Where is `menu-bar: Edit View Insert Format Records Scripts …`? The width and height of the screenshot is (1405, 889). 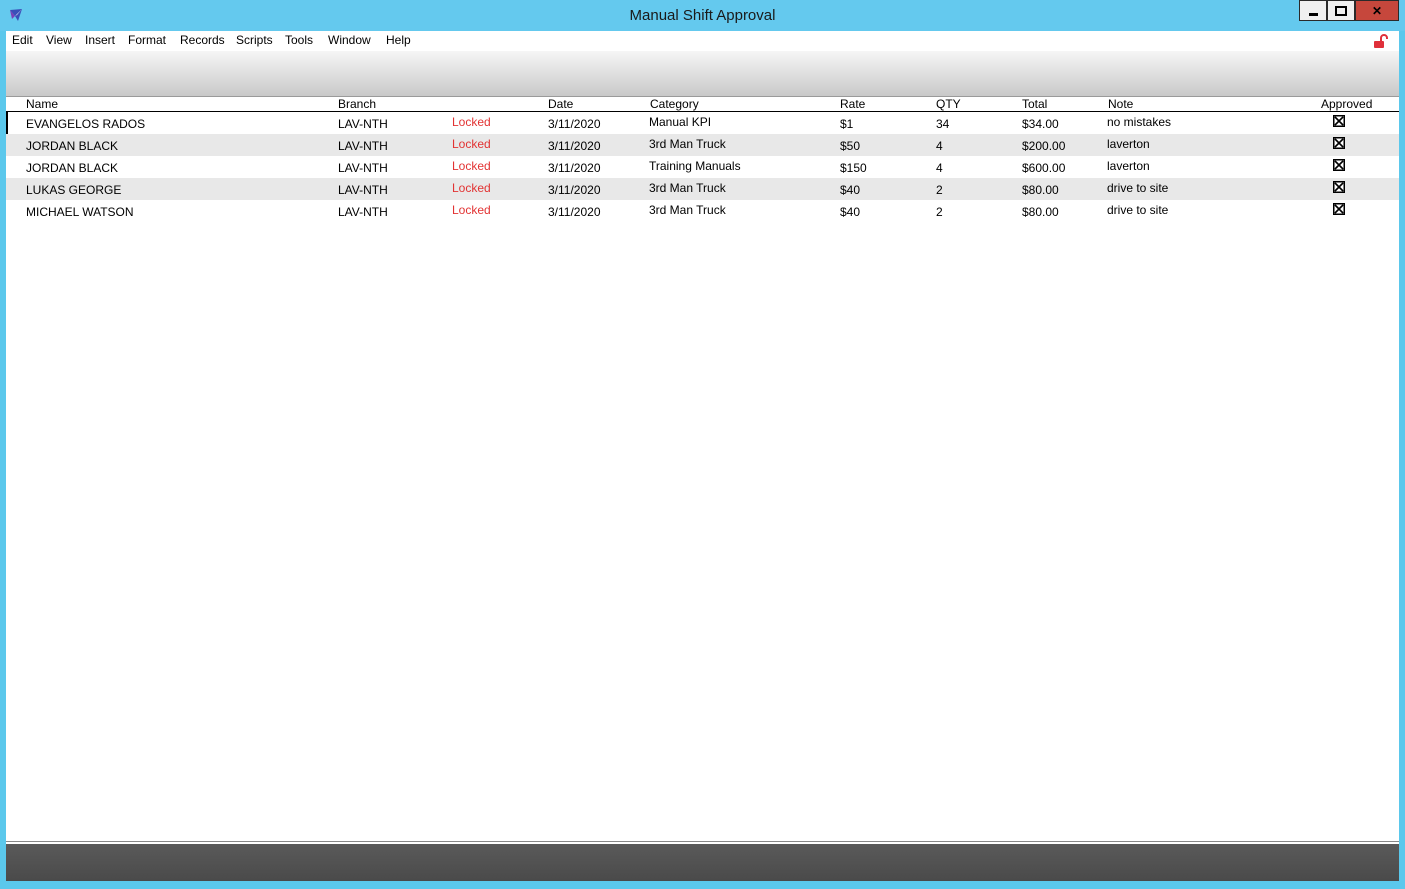 menu-bar: Edit View Insert Format Records Scripts … is located at coordinates (702, 41).